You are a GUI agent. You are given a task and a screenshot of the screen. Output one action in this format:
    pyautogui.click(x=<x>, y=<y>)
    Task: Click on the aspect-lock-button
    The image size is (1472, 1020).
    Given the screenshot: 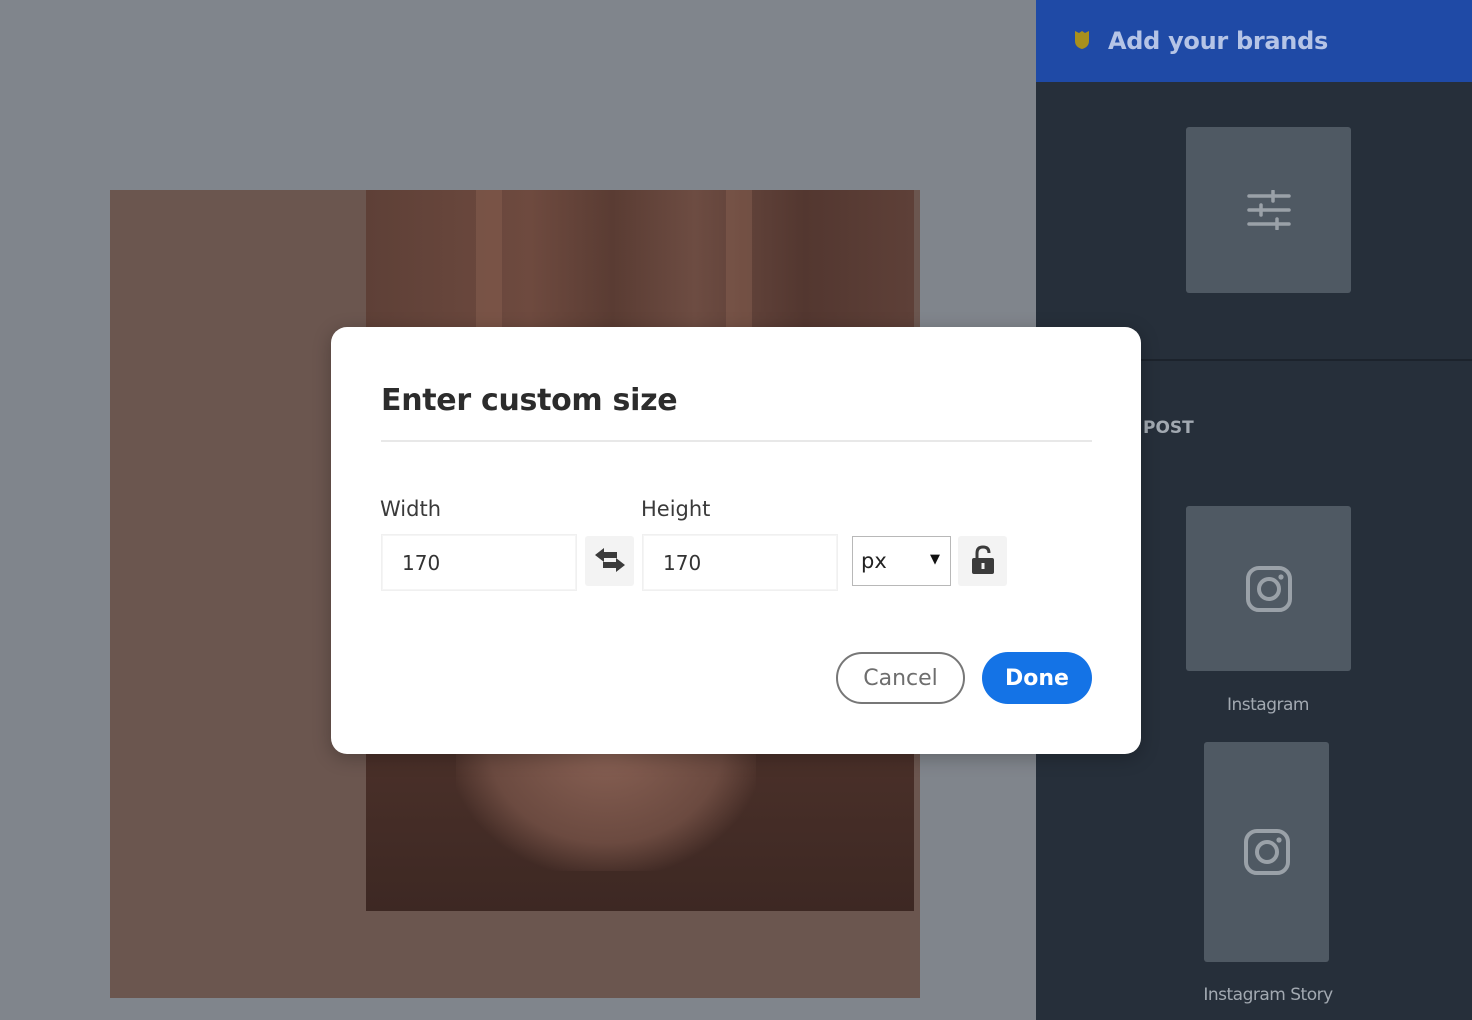 What is the action you would take?
    pyautogui.click(x=982, y=561)
    